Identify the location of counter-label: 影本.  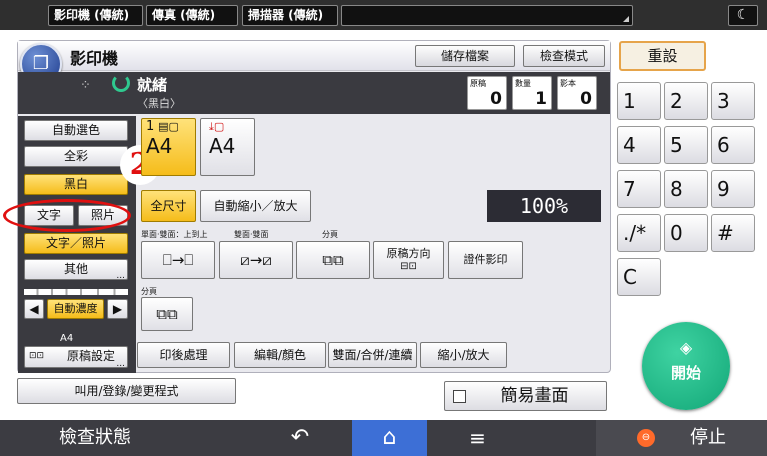
(568, 83).